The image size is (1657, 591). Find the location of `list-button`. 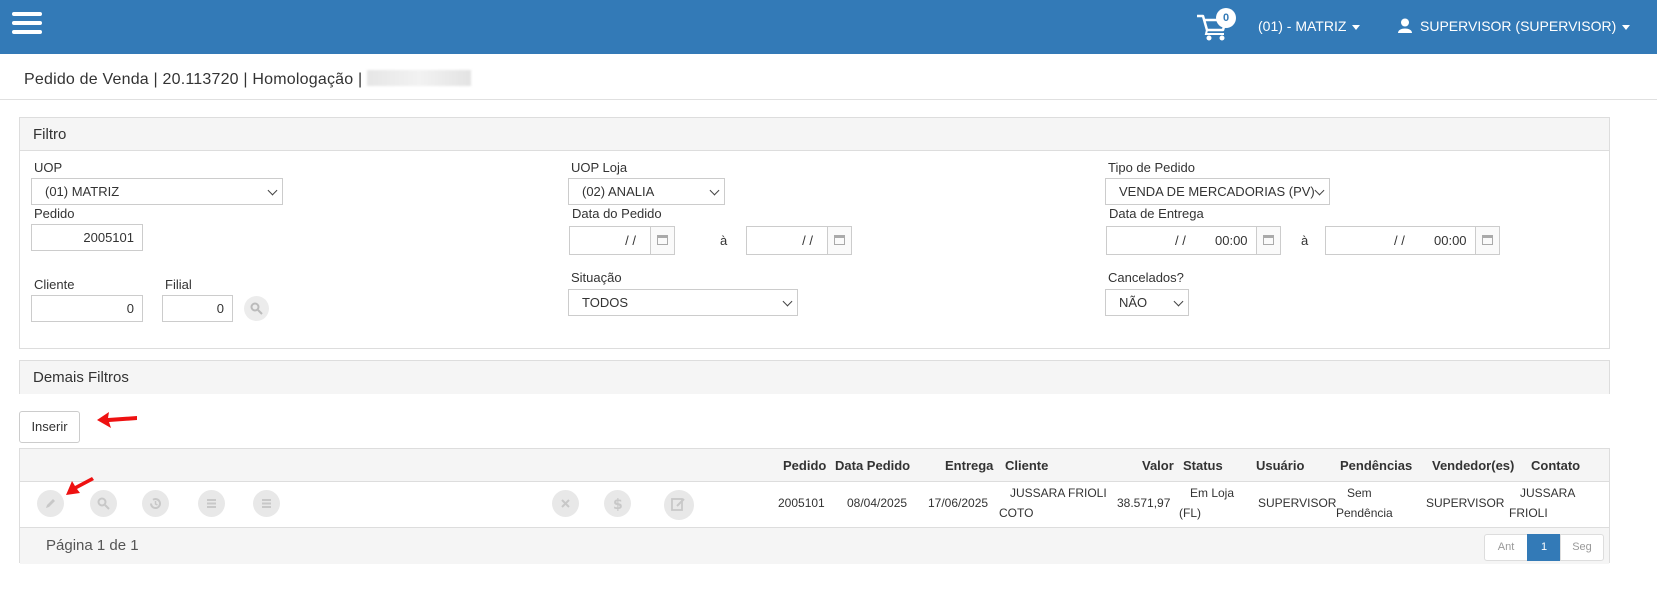

list-button is located at coordinates (211, 503).